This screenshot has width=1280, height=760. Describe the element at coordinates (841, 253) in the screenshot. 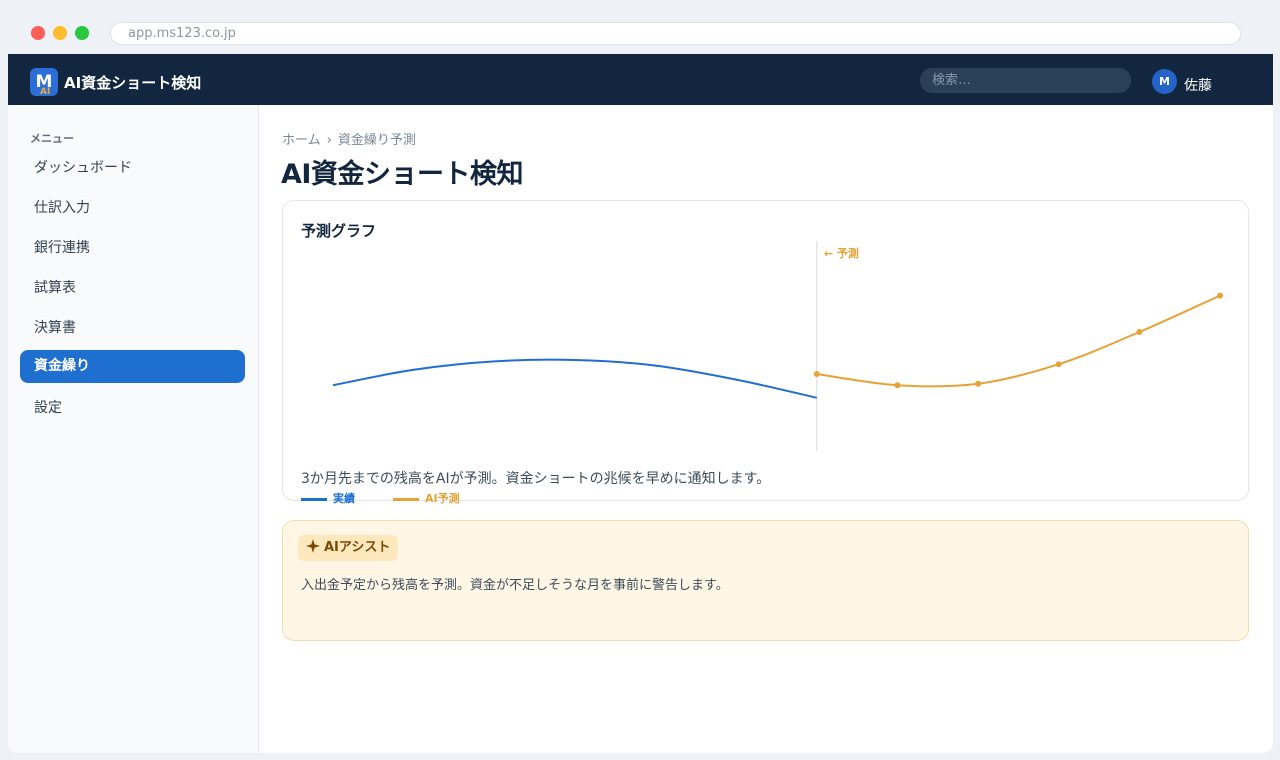

I see `forecast-marker-label: ← 予測` at that location.